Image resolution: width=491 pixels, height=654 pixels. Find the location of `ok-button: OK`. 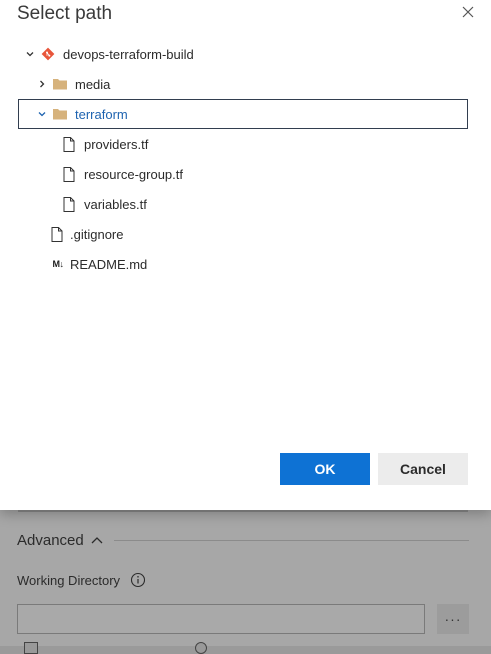

ok-button: OK is located at coordinates (325, 469).